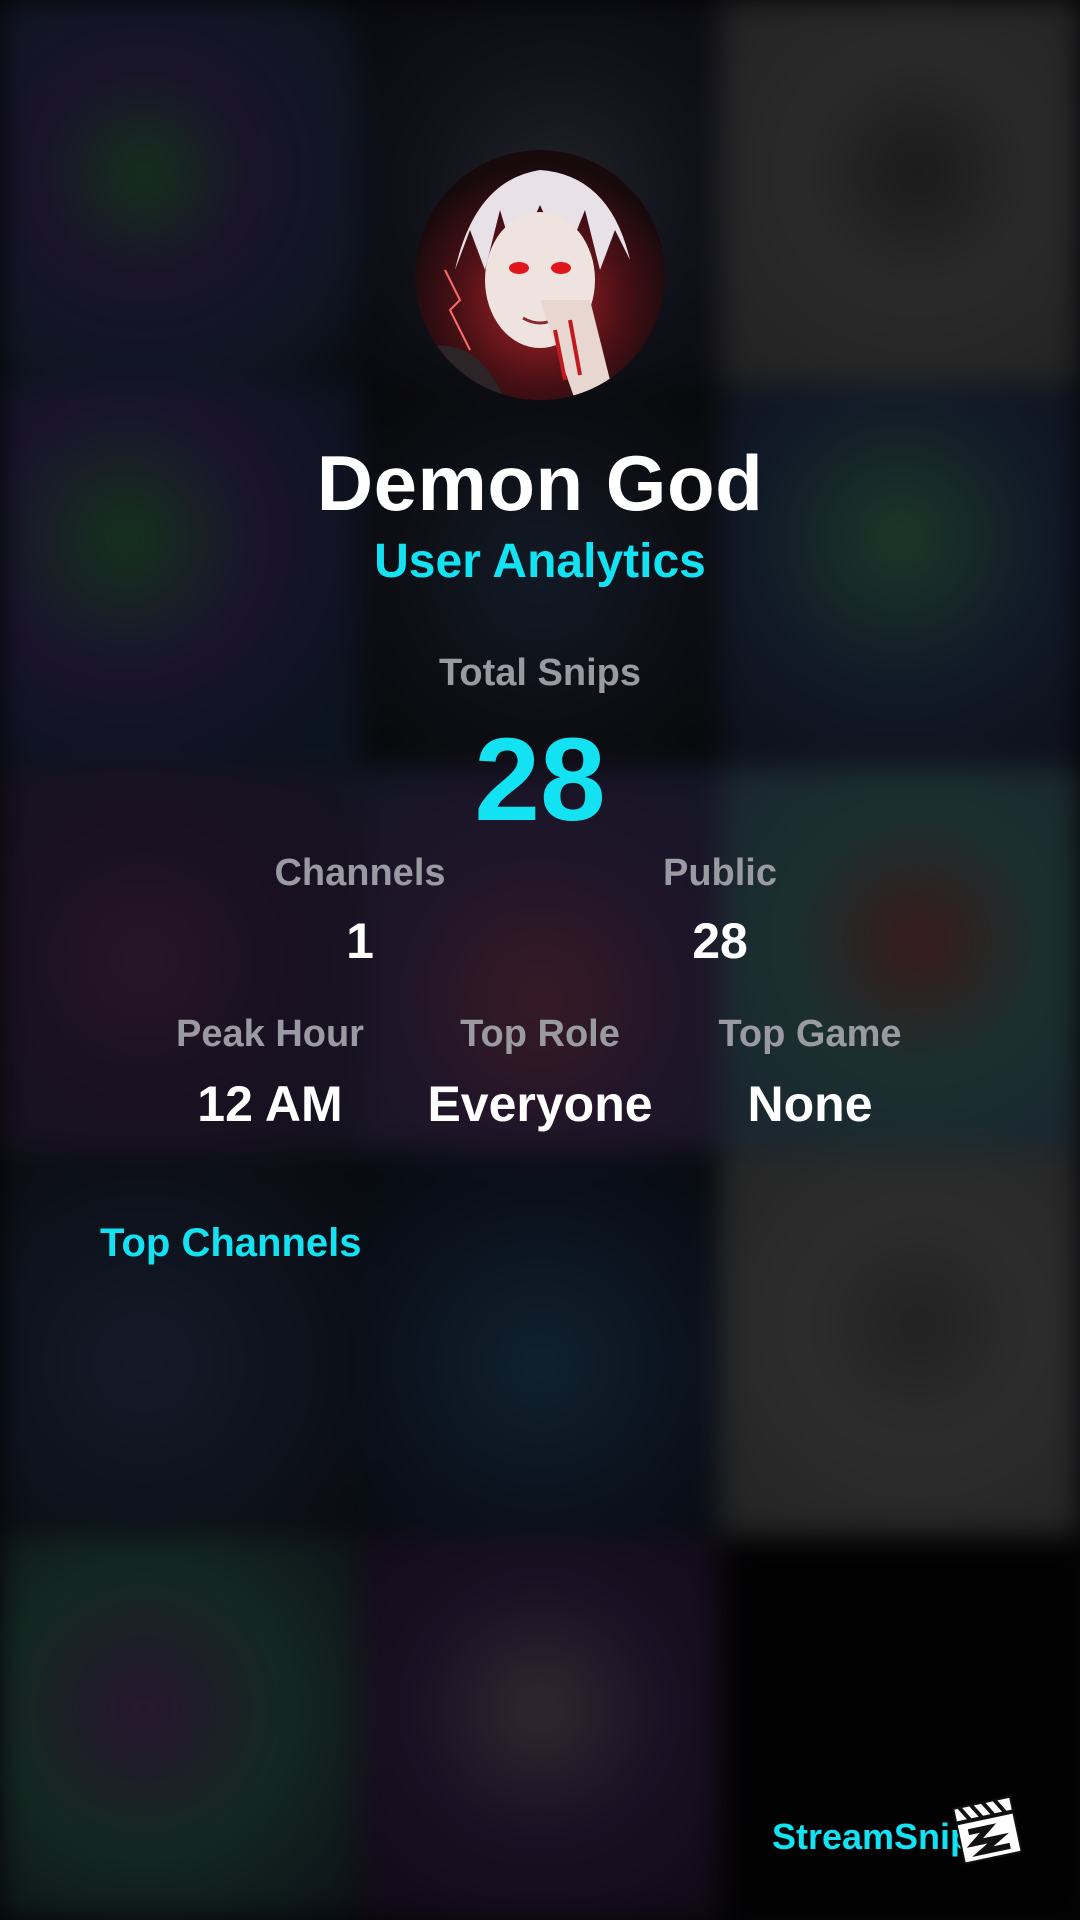  I want to click on brand-name: StreamSnip, so click(871, 1836).